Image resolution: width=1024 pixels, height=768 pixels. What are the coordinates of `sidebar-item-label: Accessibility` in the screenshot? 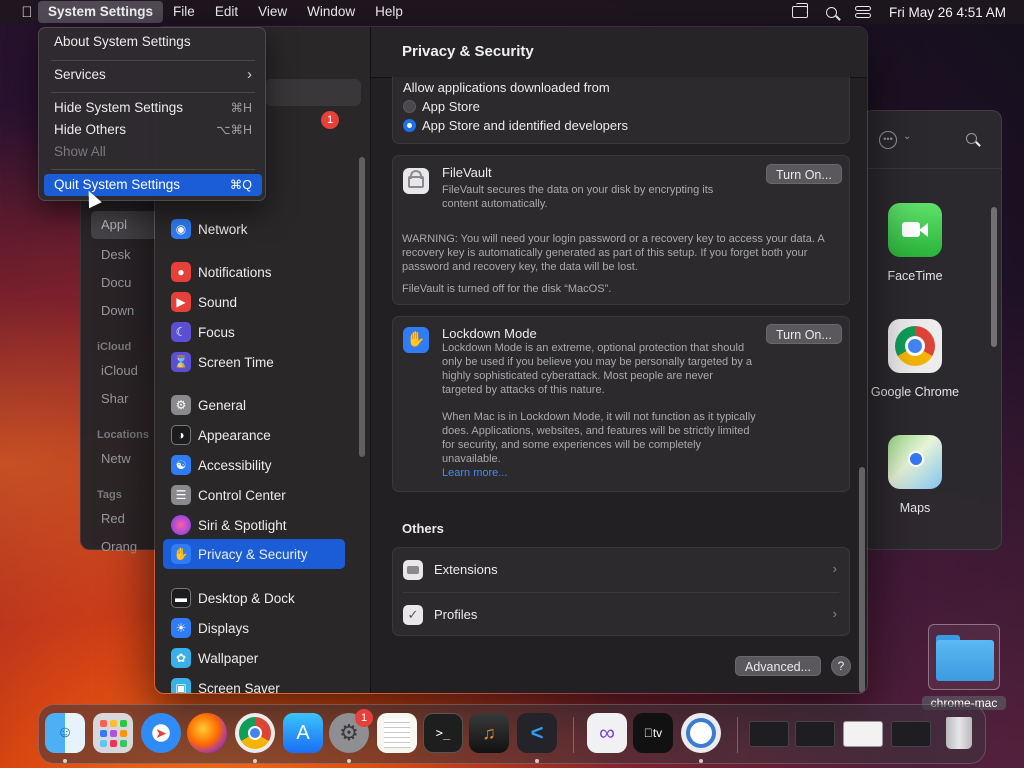 It's located at (235, 465).